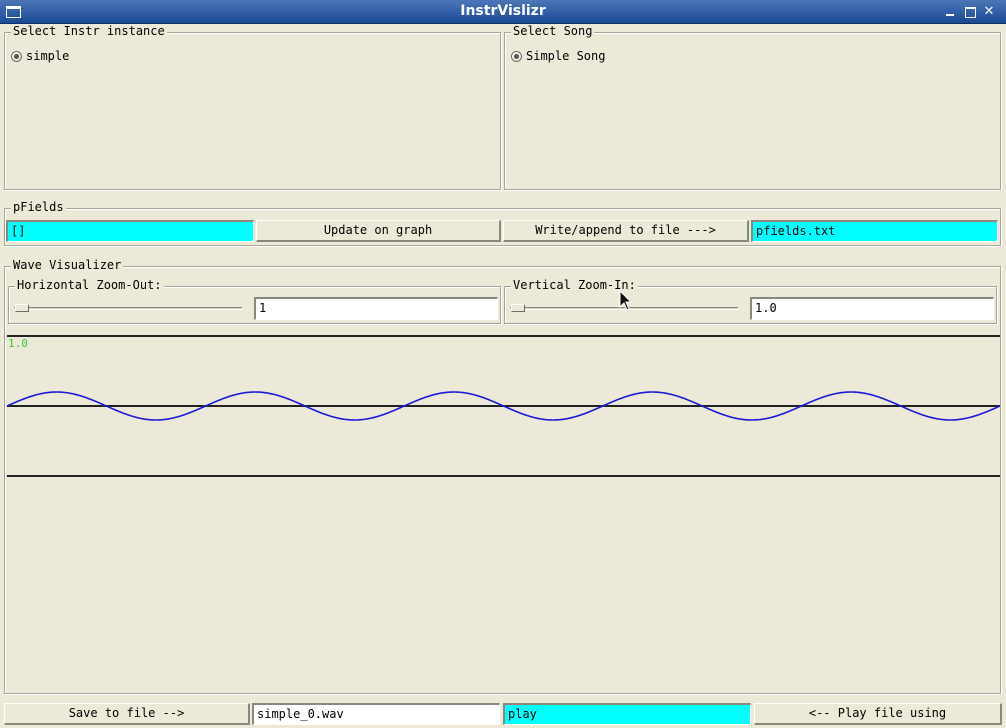  I want to click on instr-group, so click(252, 111).